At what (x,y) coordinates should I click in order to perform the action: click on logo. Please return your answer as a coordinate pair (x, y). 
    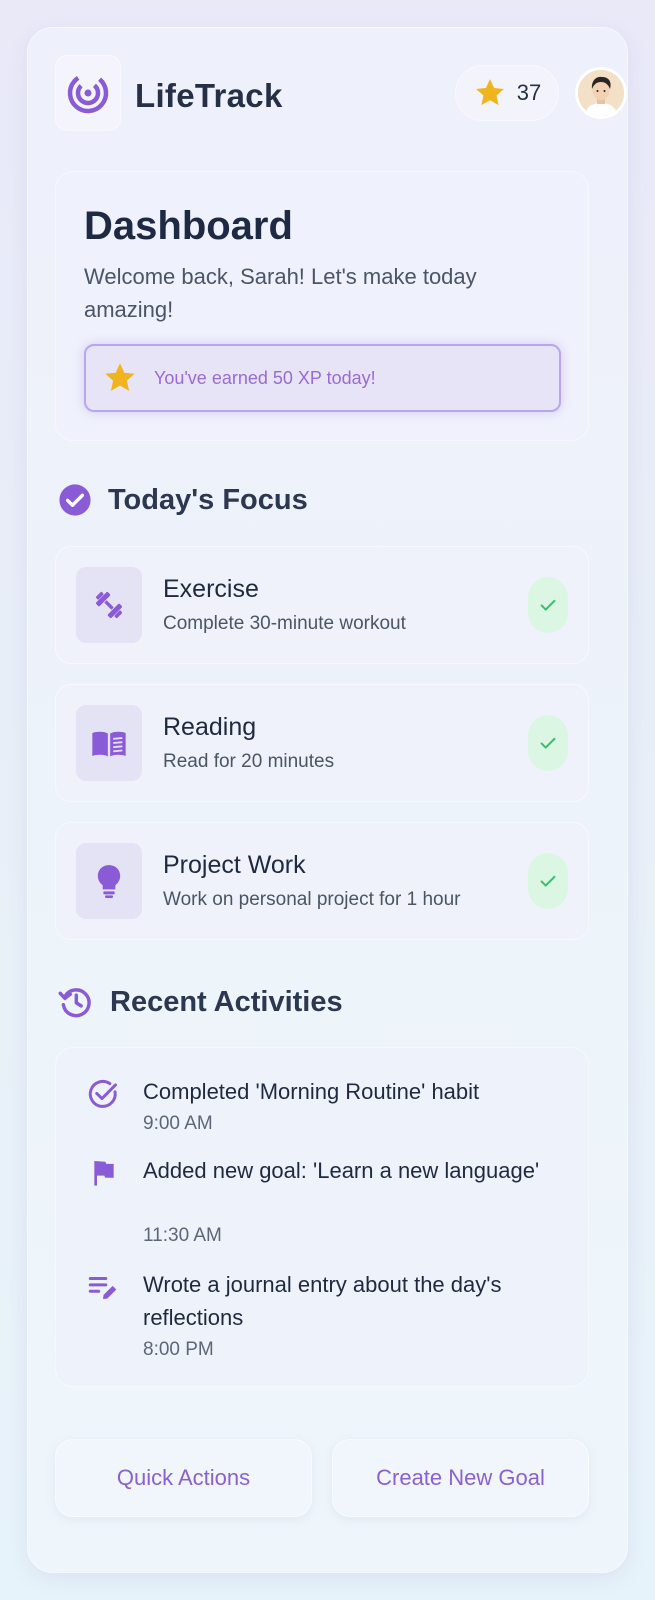
    Looking at the image, I should click on (88, 93).